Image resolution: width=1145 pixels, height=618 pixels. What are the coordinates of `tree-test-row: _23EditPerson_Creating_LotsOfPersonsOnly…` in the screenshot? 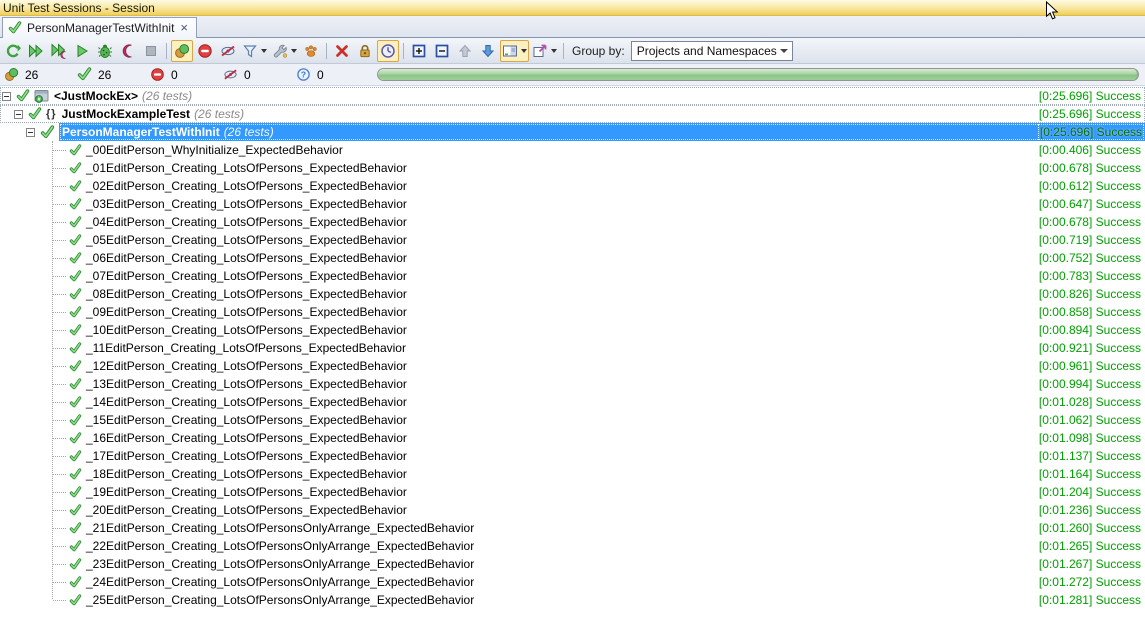 It's located at (572, 564).